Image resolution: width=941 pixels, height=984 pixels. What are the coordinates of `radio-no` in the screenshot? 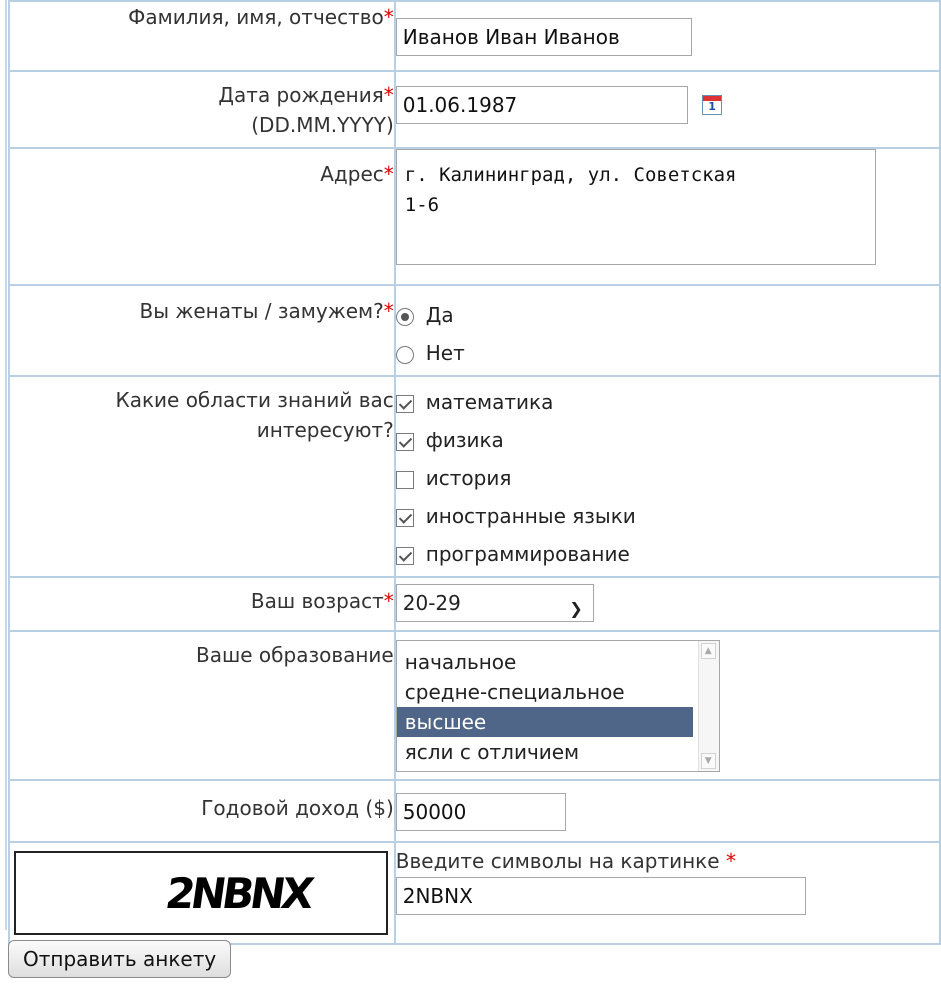 It's located at (404, 354).